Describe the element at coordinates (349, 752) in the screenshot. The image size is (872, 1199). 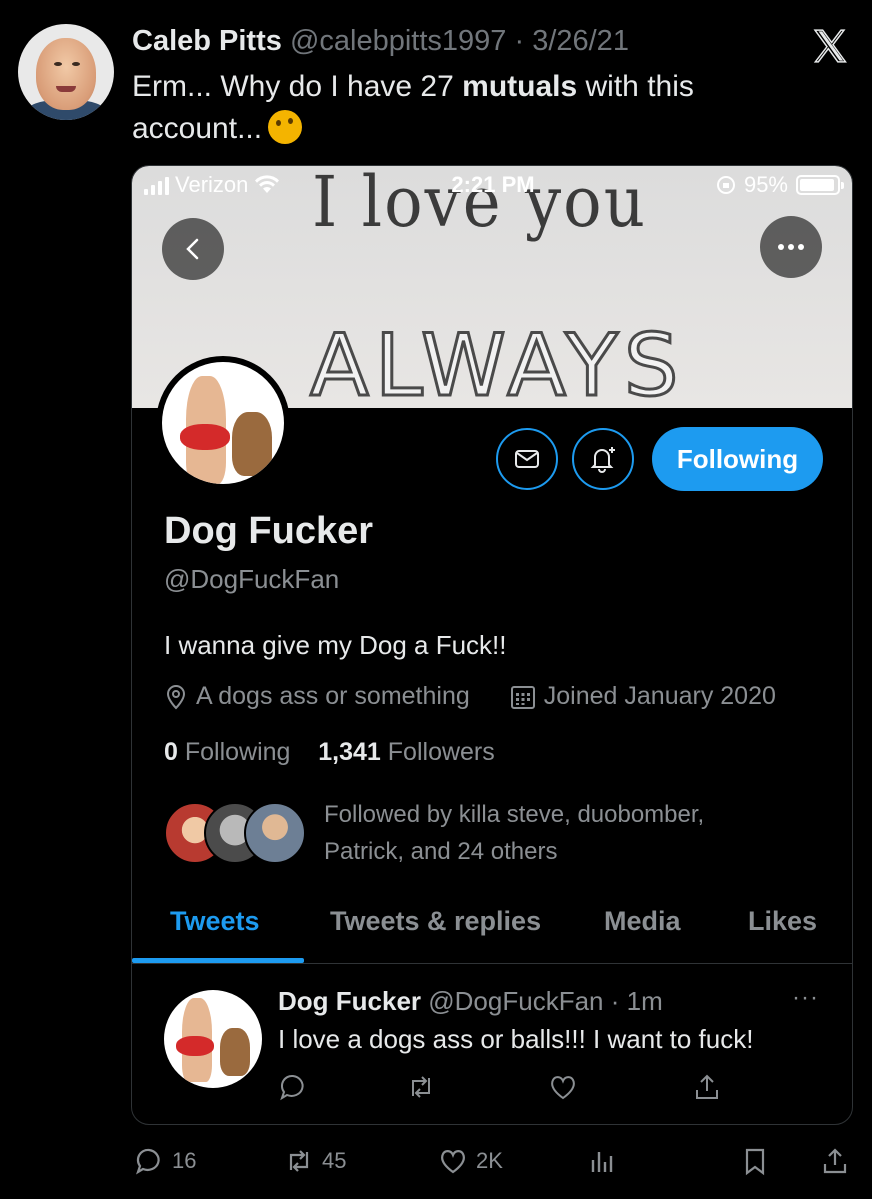
I see `followers-count: 1,341` at that location.